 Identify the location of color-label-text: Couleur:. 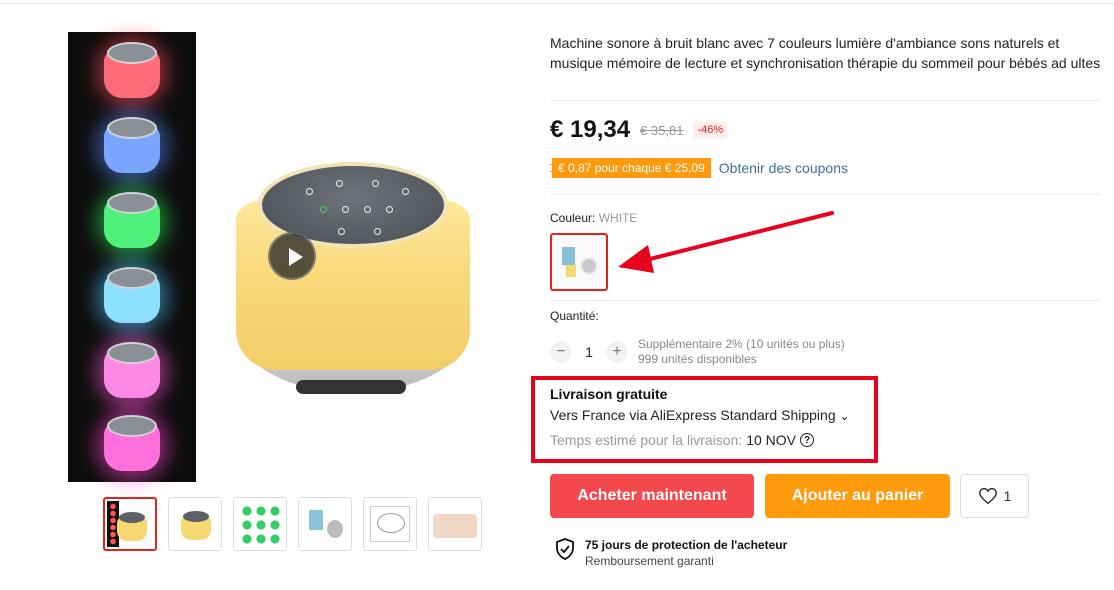
(573, 218).